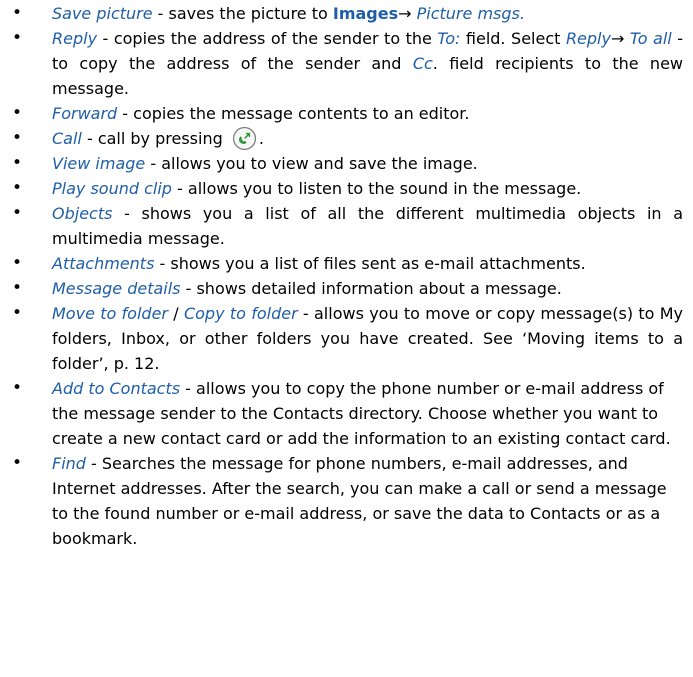  What do you see at coordinates (367, 138) in the screenshot?
I see `item-text: Call - call by pressing .` at bounding box center [367, 138].